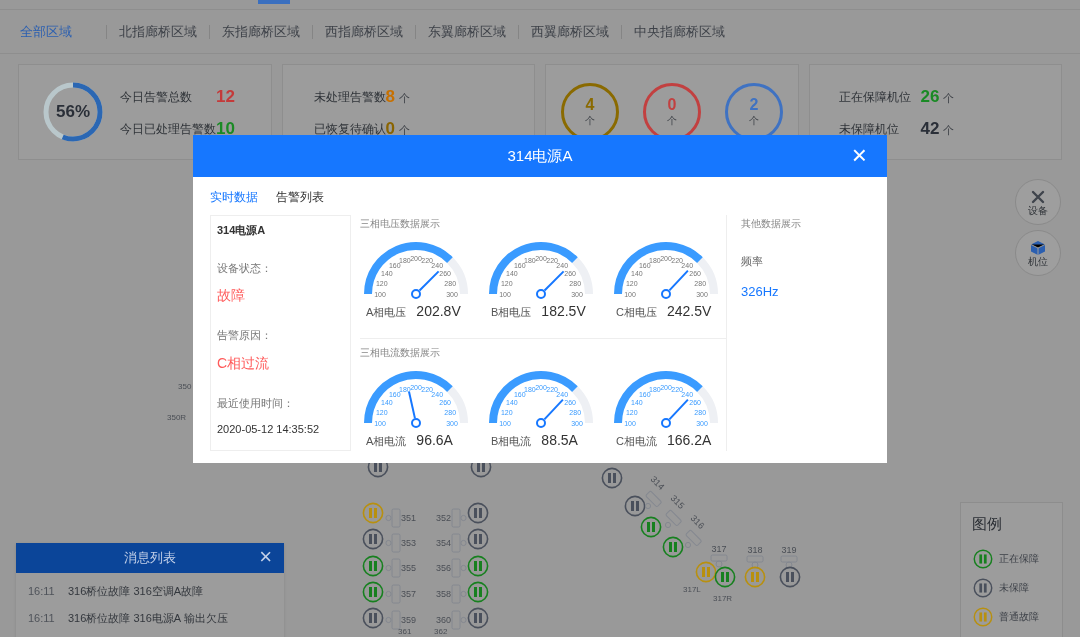 This screenshot has height=637, width=1080. What do you see at coordinates (692, 590) in the screenshot?
I see `position-label: 317L` at bounding box center [692, 590].